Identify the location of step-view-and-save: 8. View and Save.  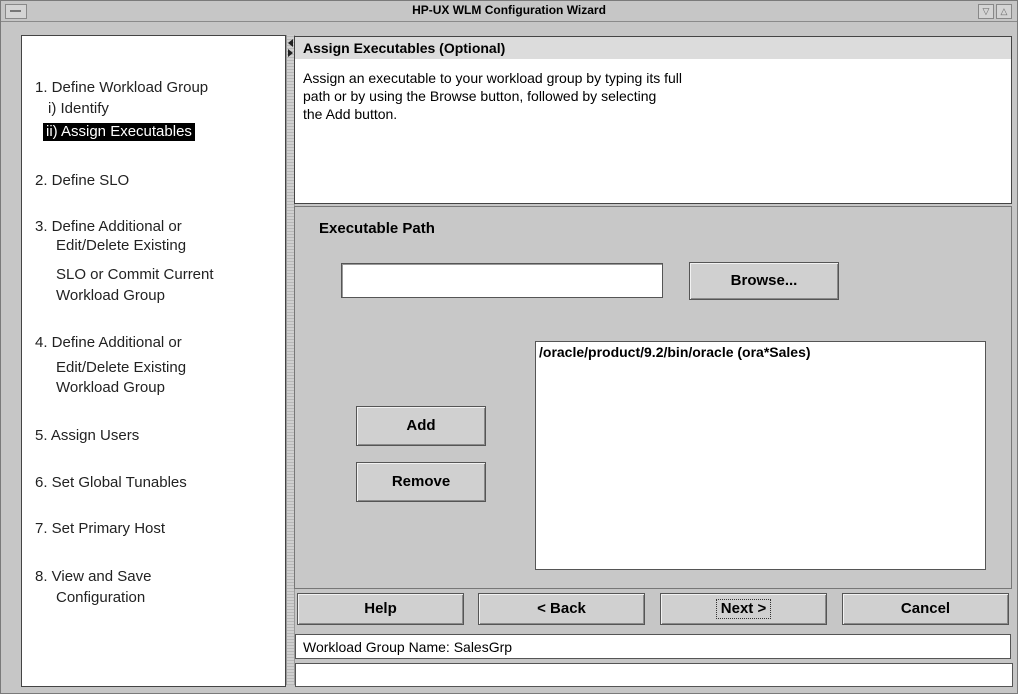
(93, 576).